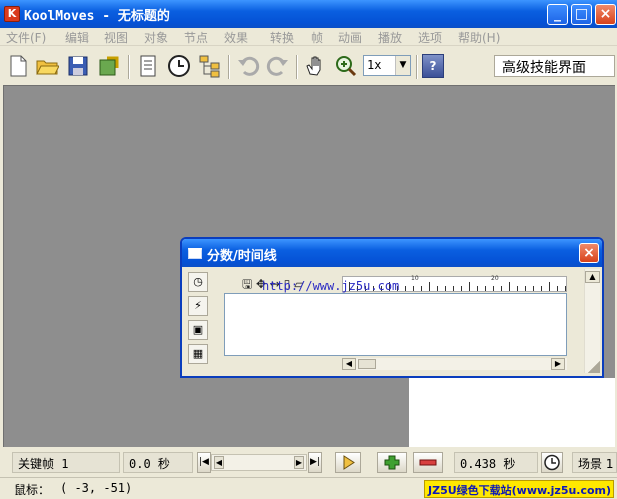 This screenshot has height=499, width=617. I want to click on window-title: KoolMoves - 无标题的, so click(97, 16).